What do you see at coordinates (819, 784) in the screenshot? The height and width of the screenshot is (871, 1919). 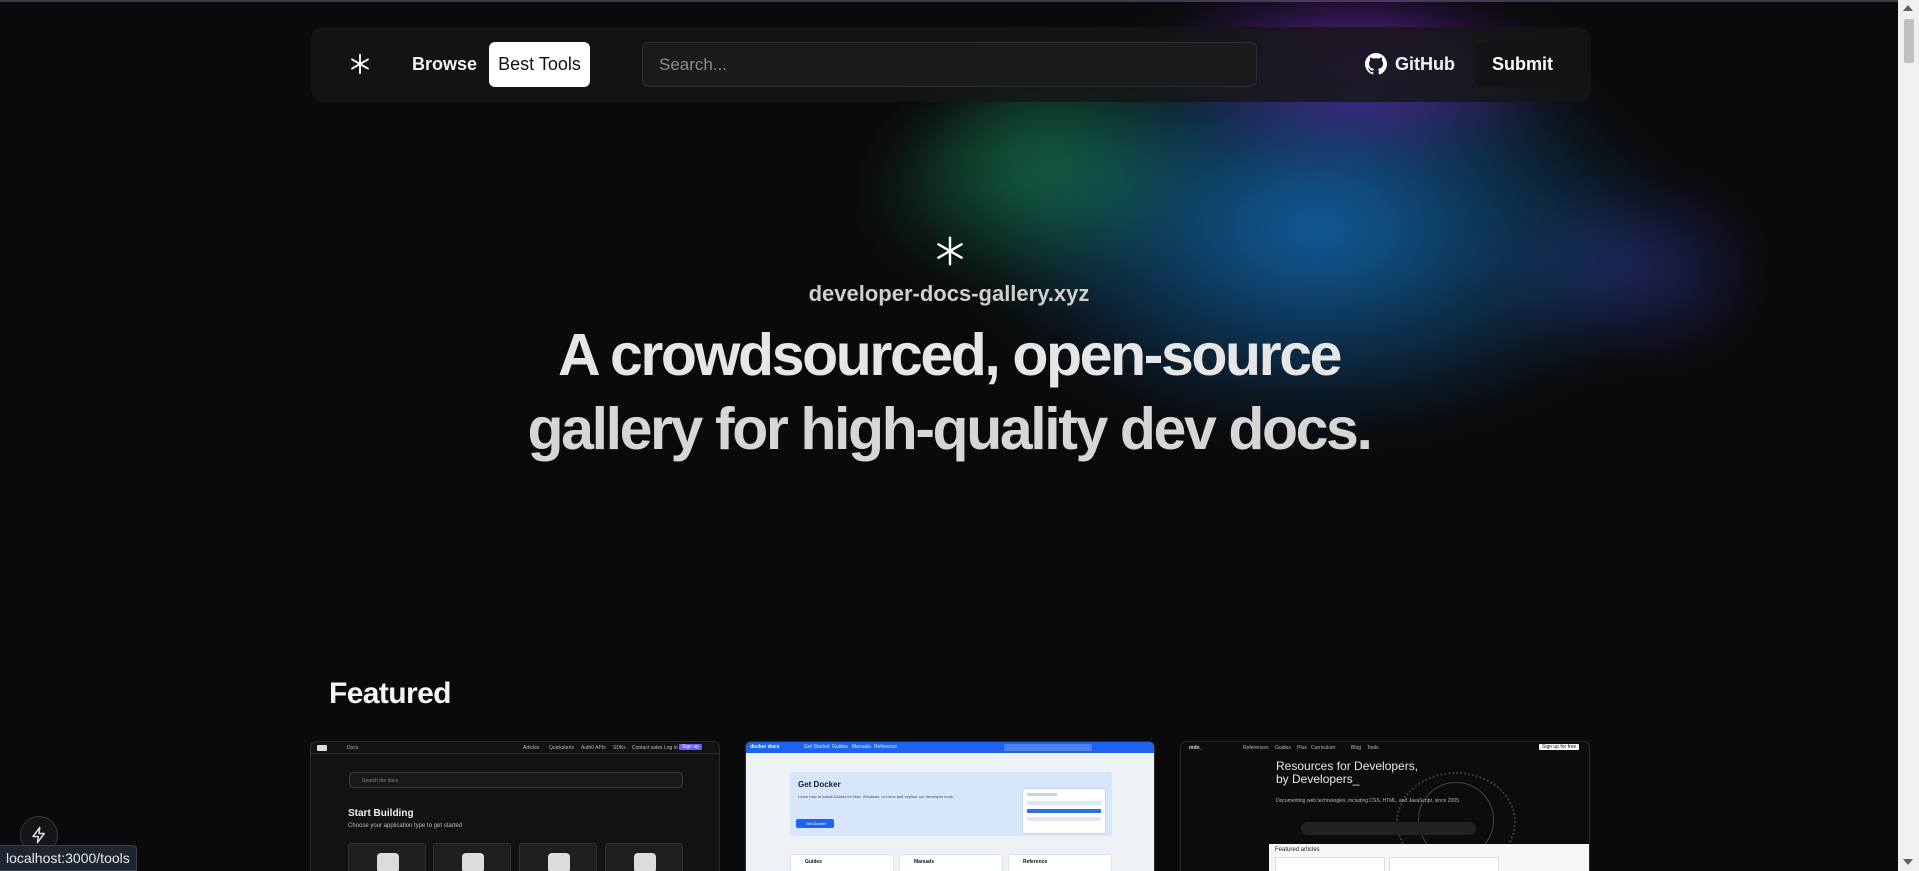 I see `card-heading: Get Docker` at bounding box center [819, 784].